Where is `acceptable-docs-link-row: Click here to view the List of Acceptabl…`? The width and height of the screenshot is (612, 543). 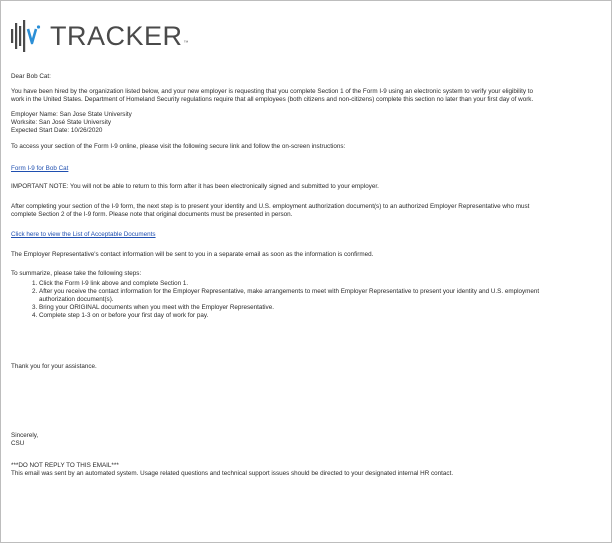
acceptable-docs-link-row: Click here to view the List of Acceptabl… is located at coordinates (83, 235).